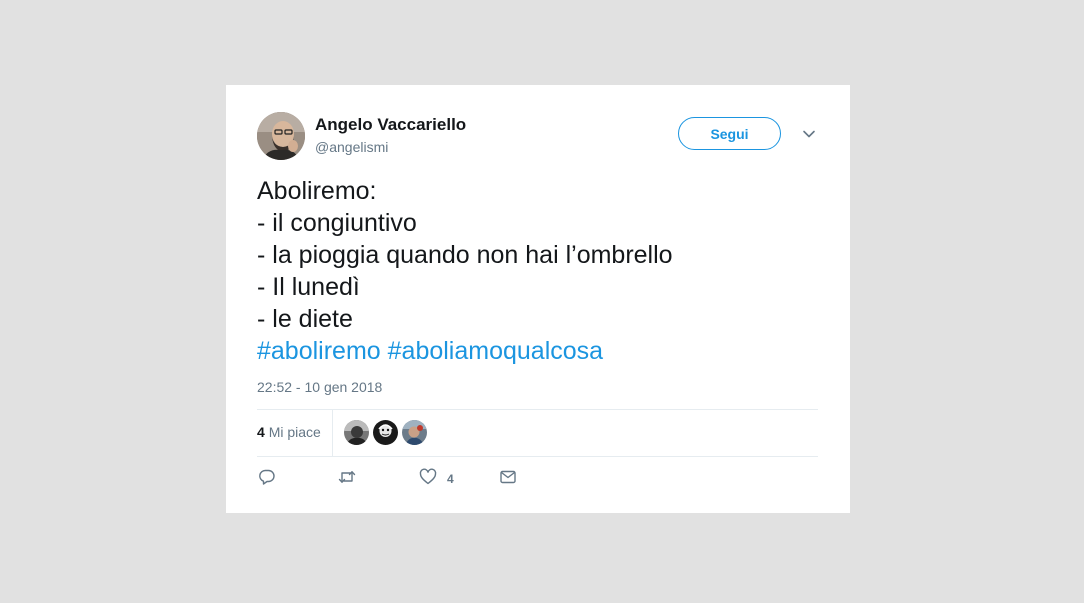 This screenshot has width=1084, height=603. Describe the element at coordinates (495, 351) in the screenshot. I see `hashtag-link: #aboliamoqualcosa` at that location.